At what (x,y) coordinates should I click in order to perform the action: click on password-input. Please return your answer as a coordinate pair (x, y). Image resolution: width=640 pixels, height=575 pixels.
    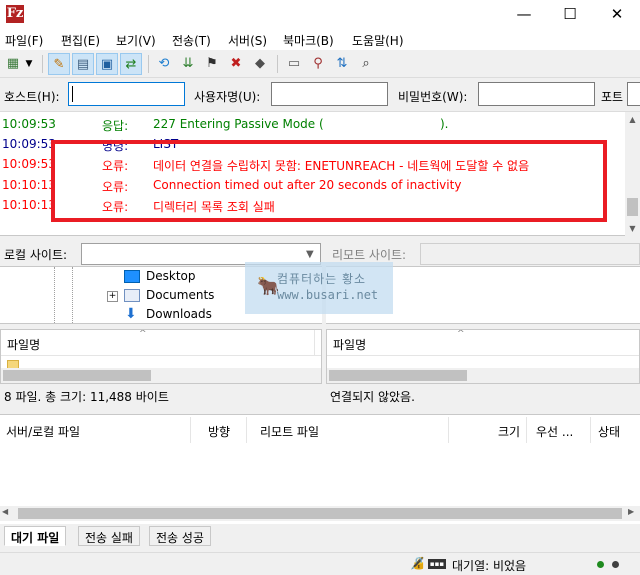
    Looking at the image, I should click on (536, 94).